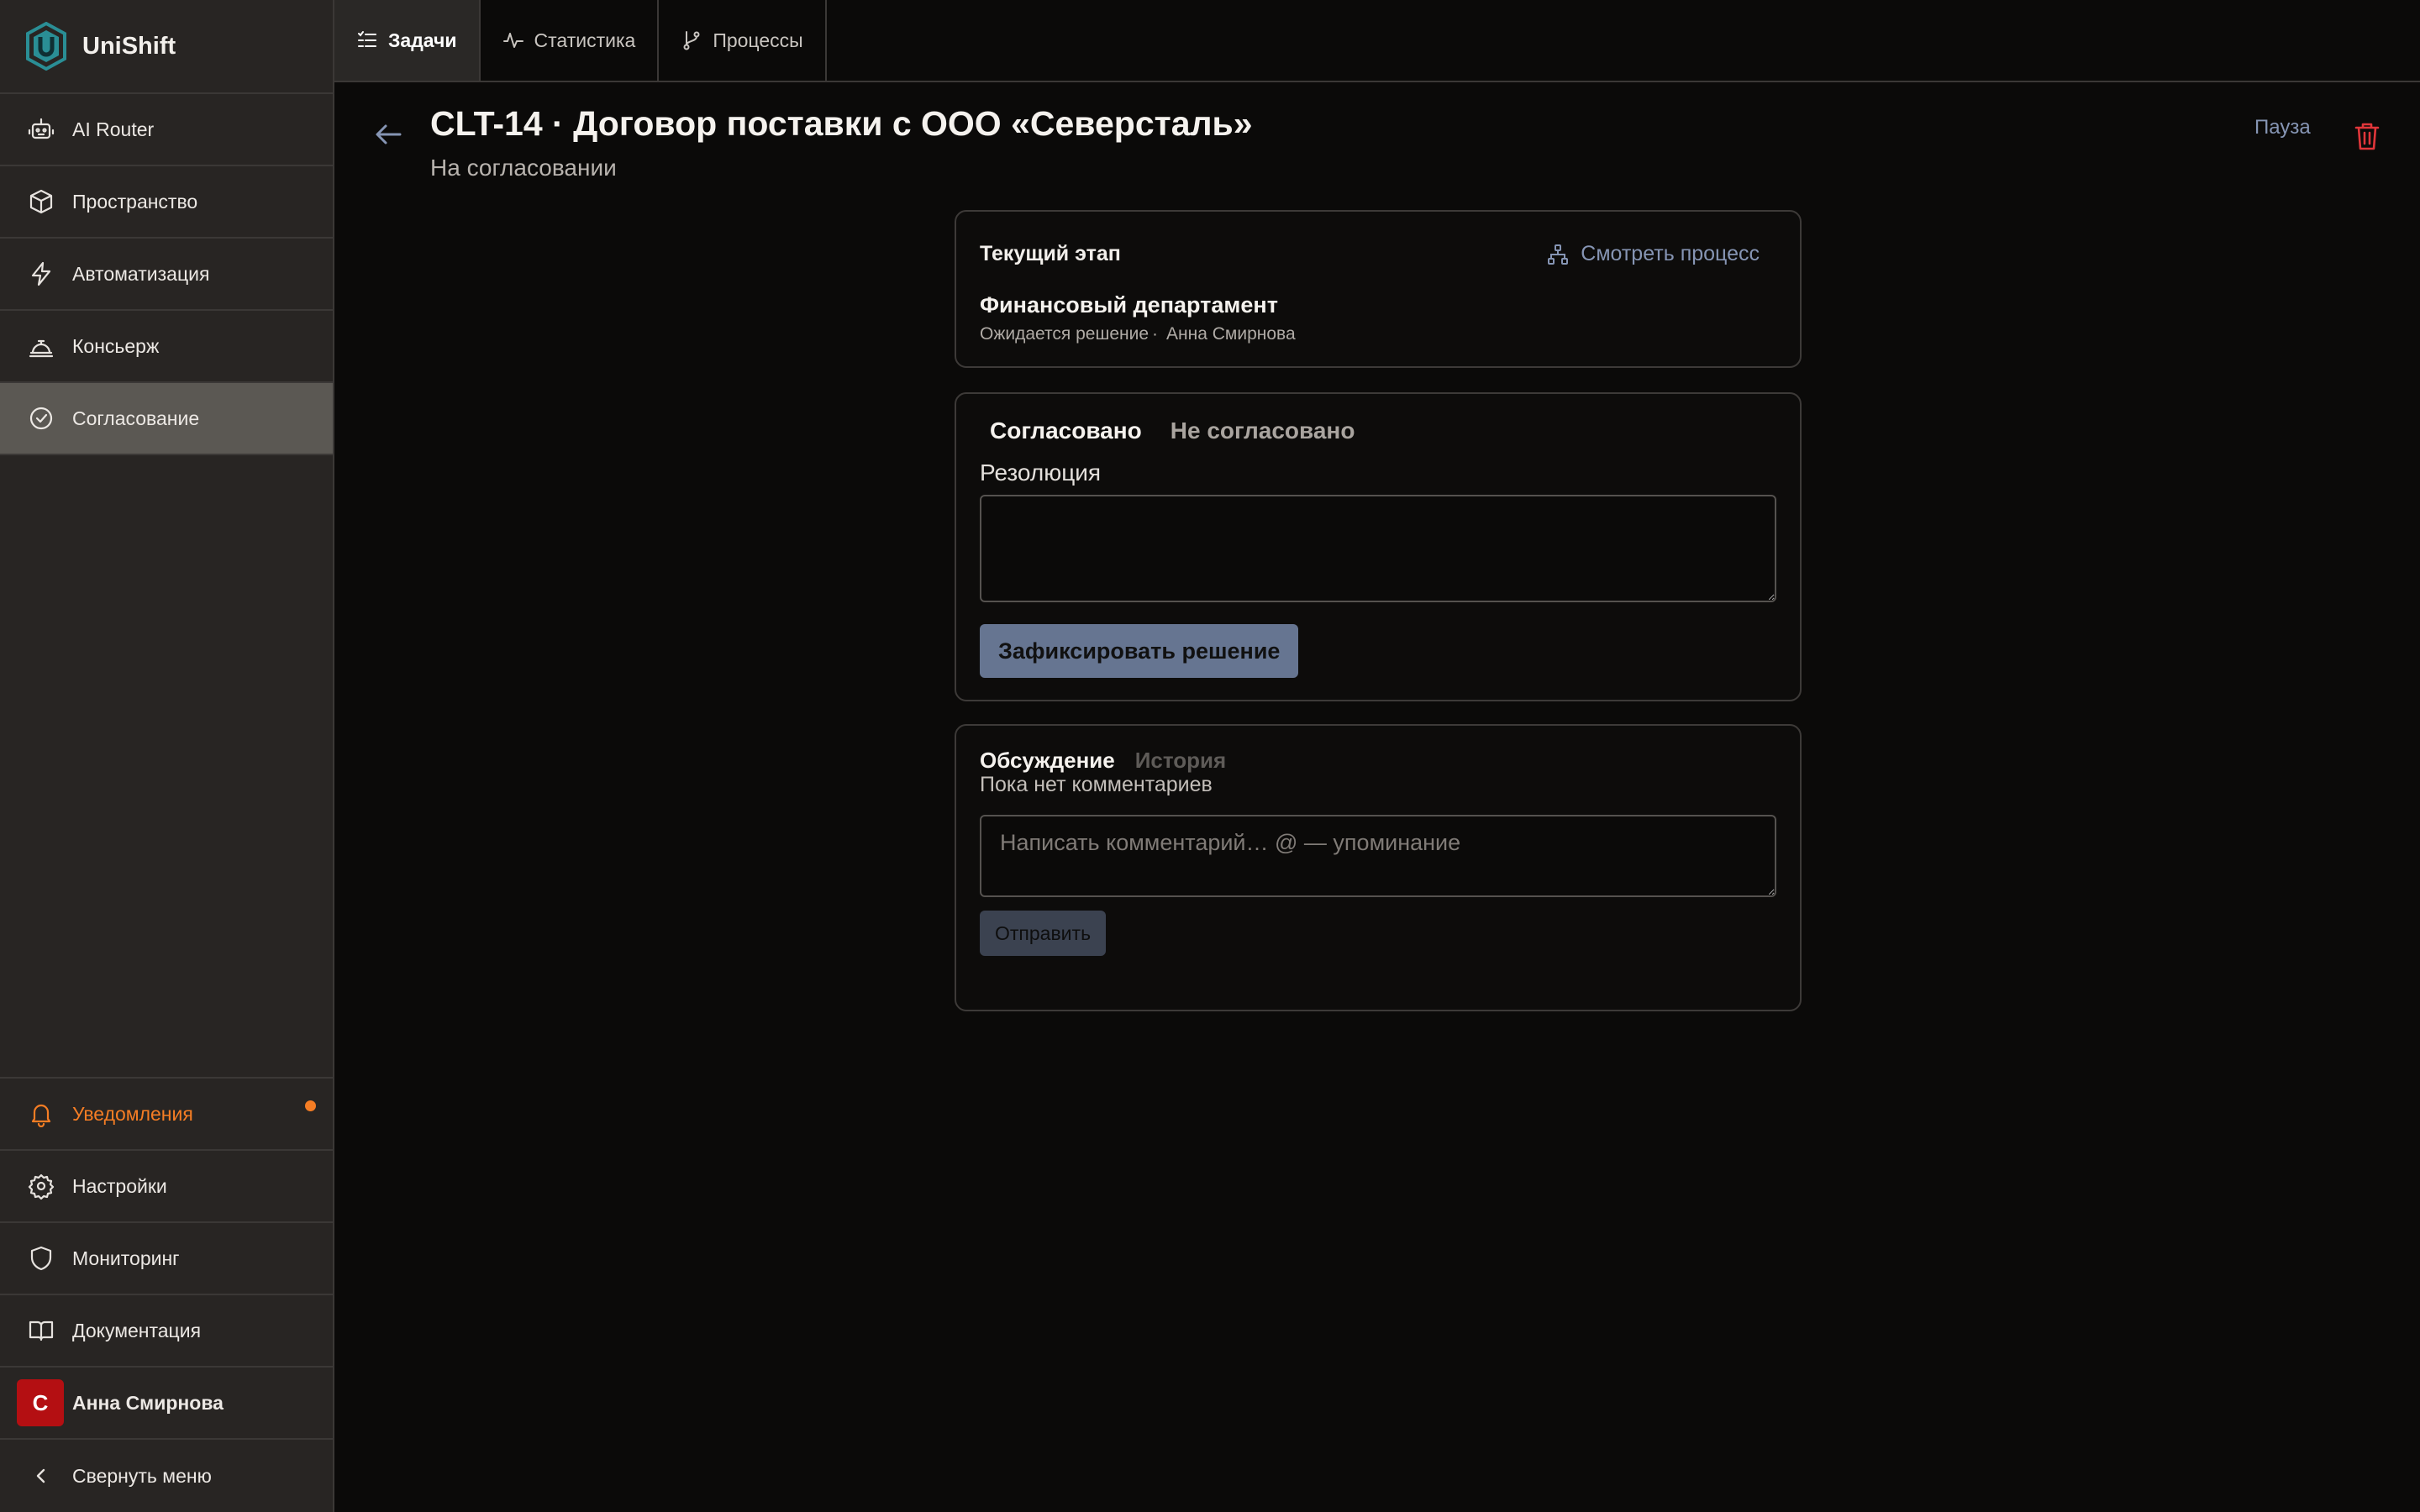  Describe the element at coordinates (41, 201) in the screenshot. I see `box-icon` at that location.